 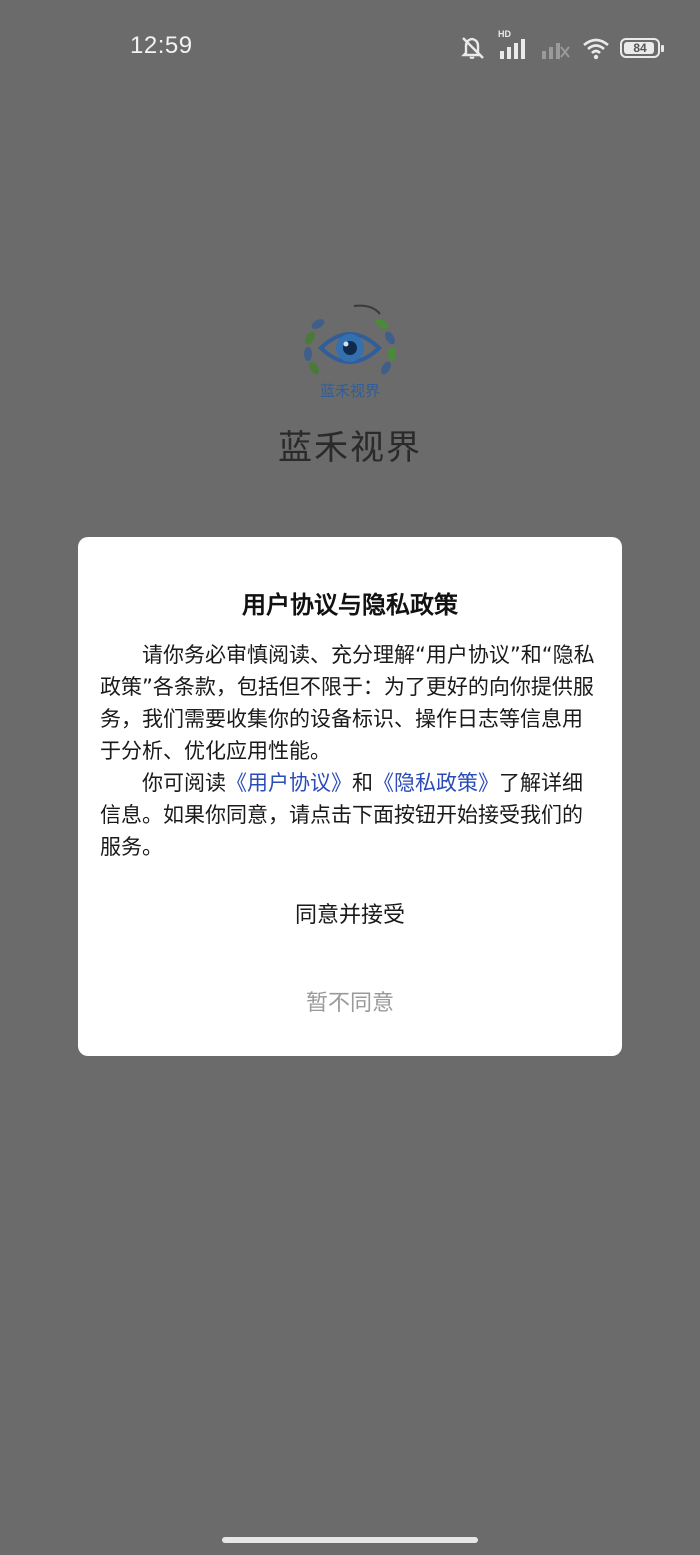 I want to click on agree-button: 同意并接受, so click(x=350, y=913).